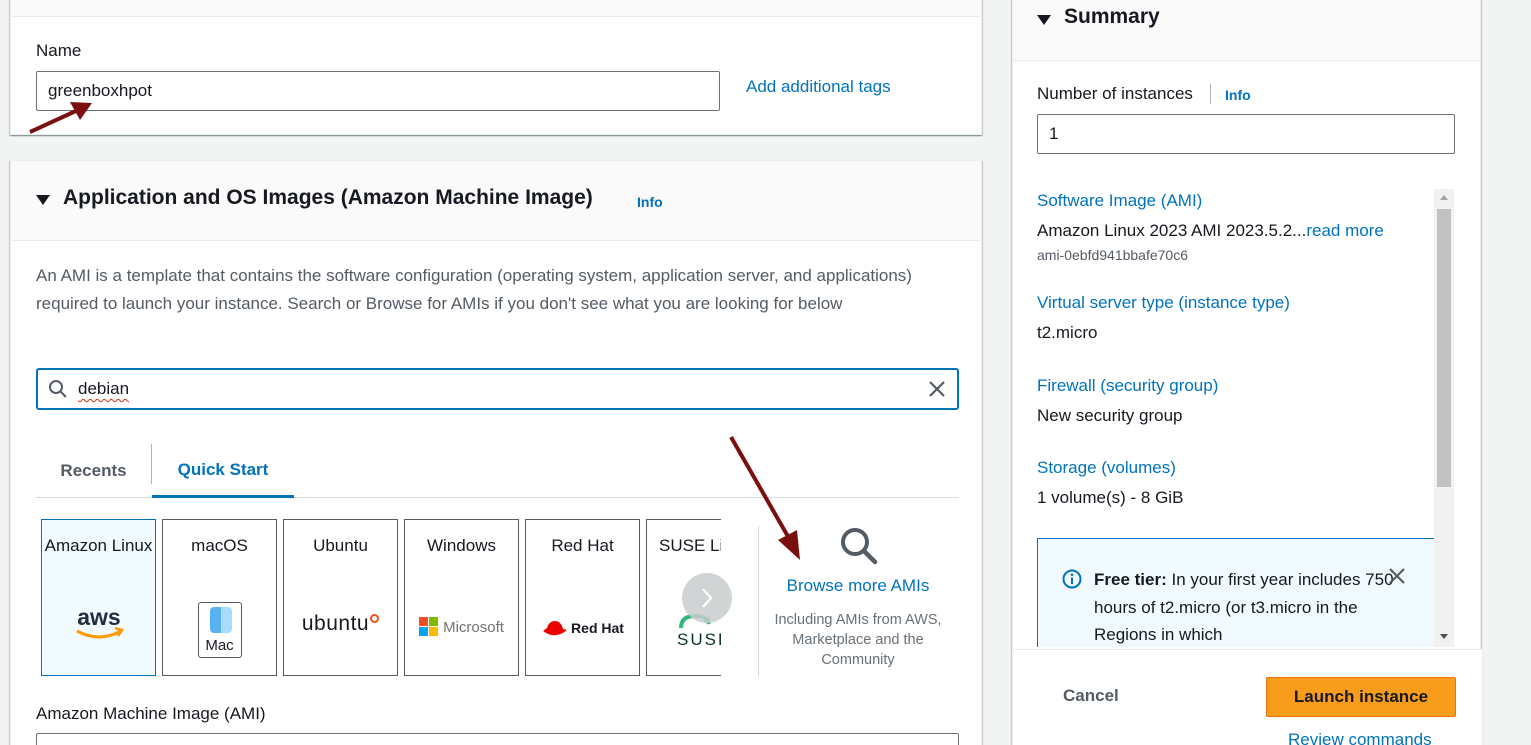  Describe the element at coordinates (496, 8) in the screenshot. I see `panel-header-strip` at that location.